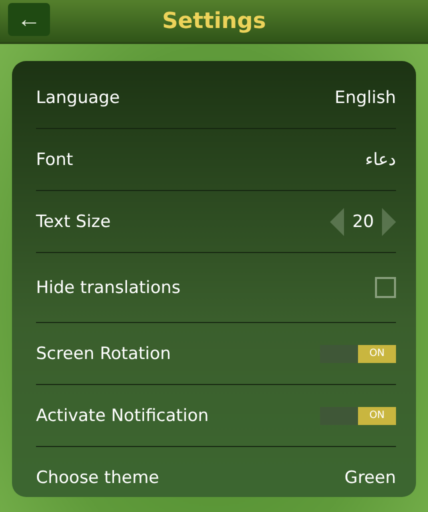  What do you see at coordinates (29, 19) in the screenshot?
I see `back-button: ←` at bounding box center [29, 19].